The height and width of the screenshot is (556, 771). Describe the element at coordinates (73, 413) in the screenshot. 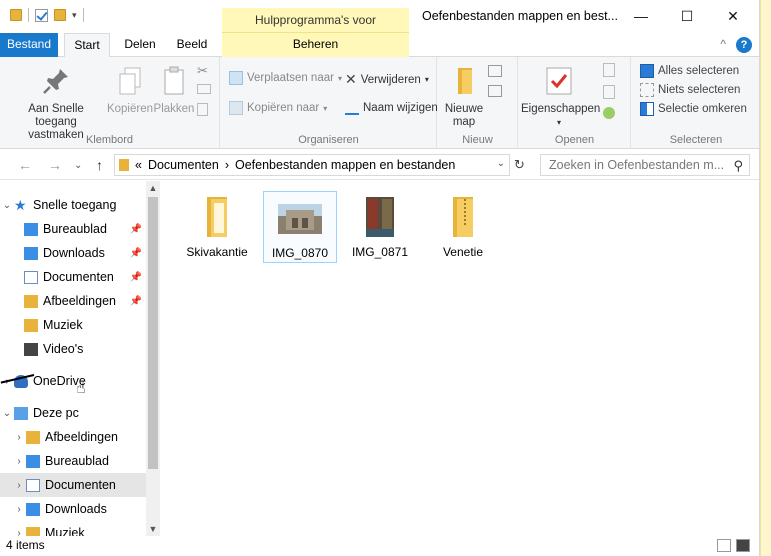

I see `nav-deze-pc: ⌄ Deze pc` at that location.